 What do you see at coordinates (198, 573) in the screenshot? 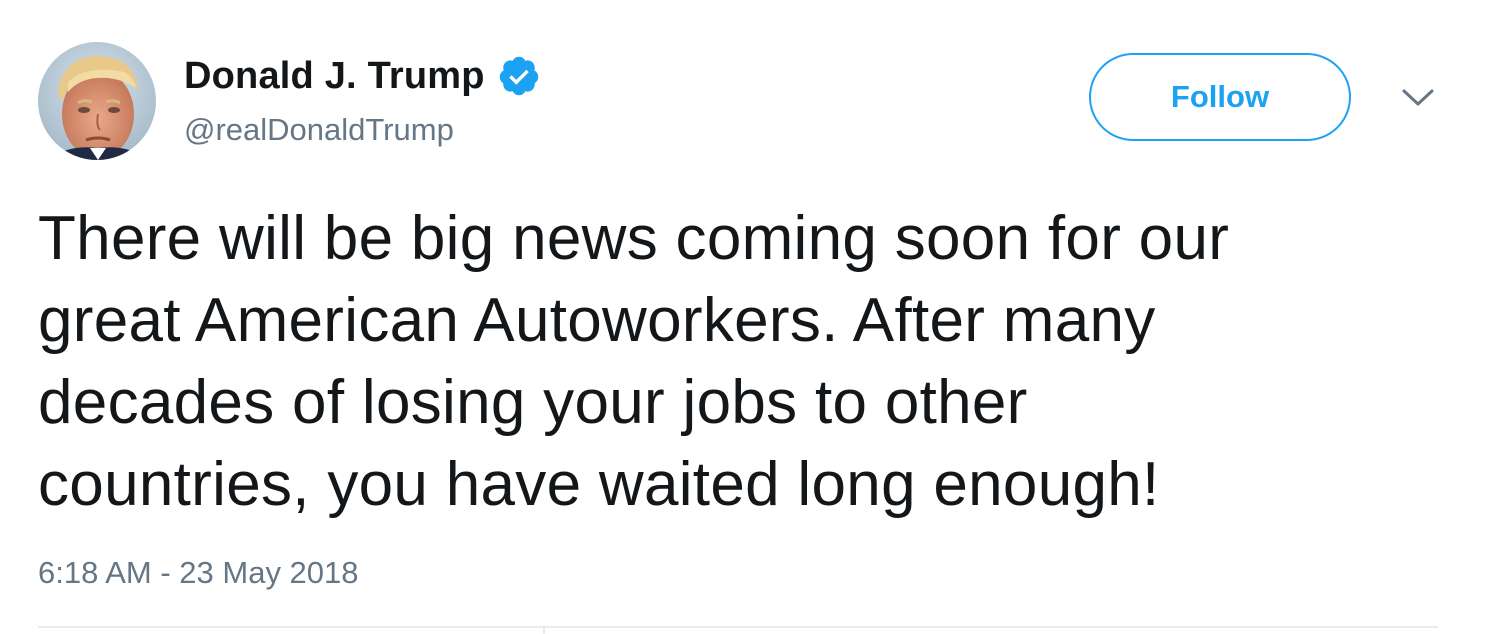
I see `tweet-timestamp: 6:18 AM - 23 May 2018` at bounding box center [198, 573].